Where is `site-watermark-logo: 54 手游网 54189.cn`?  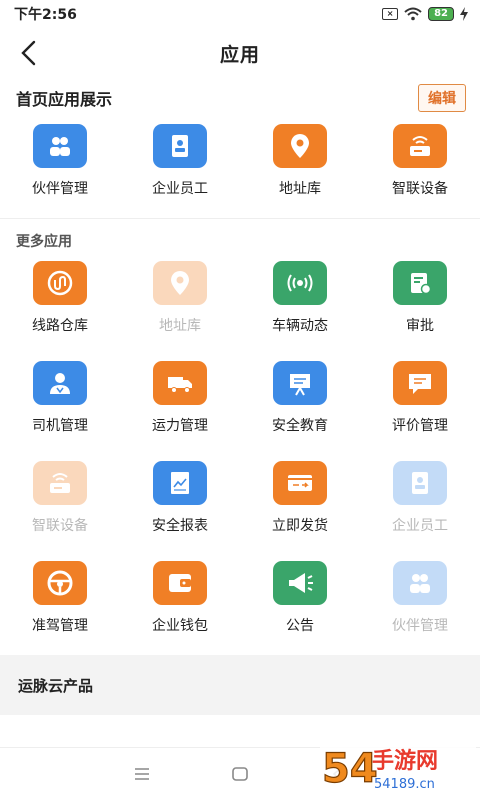 site-watermark-logo: 54 手游网 54189.cn is located at coordinates (398, 768).